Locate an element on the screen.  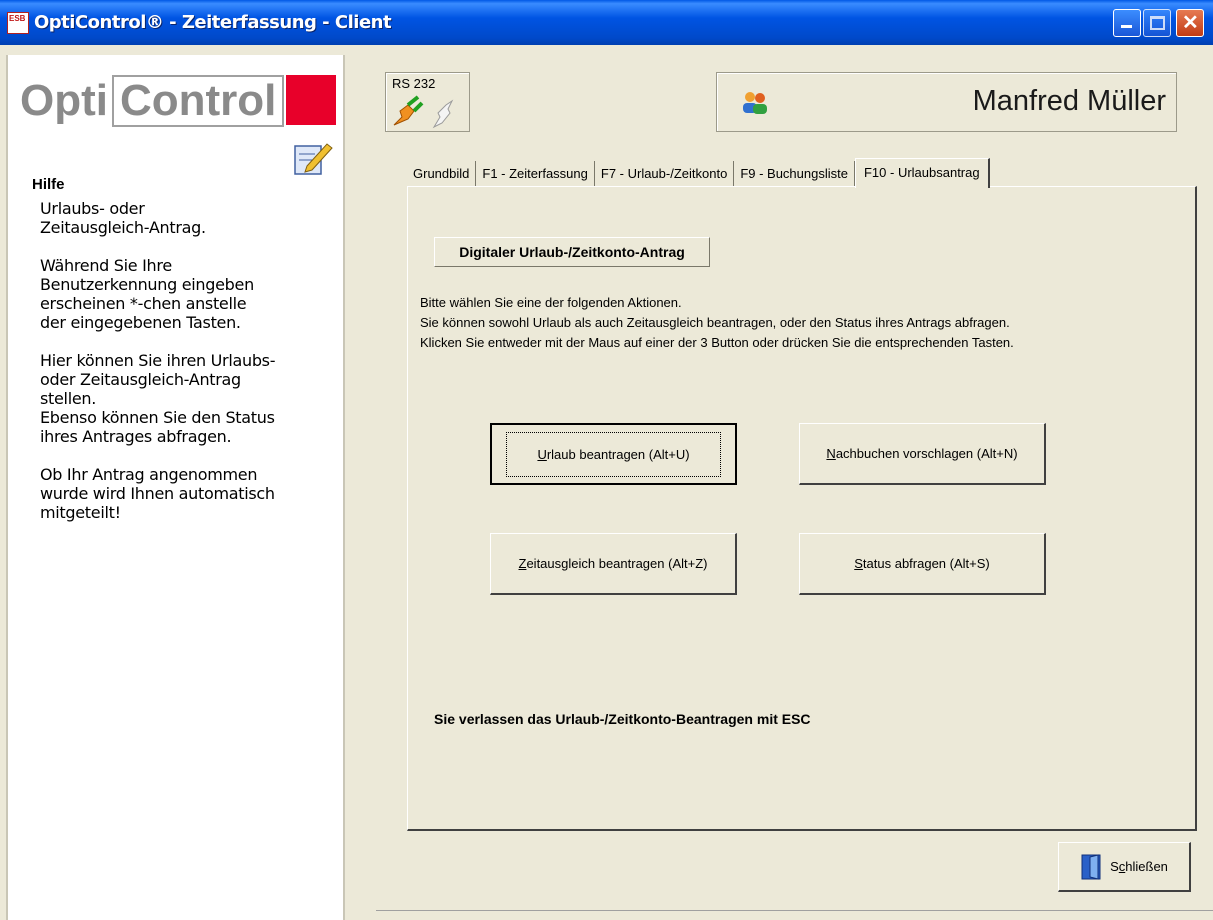
plug-connected-icon is located at coordinates (408, 110).